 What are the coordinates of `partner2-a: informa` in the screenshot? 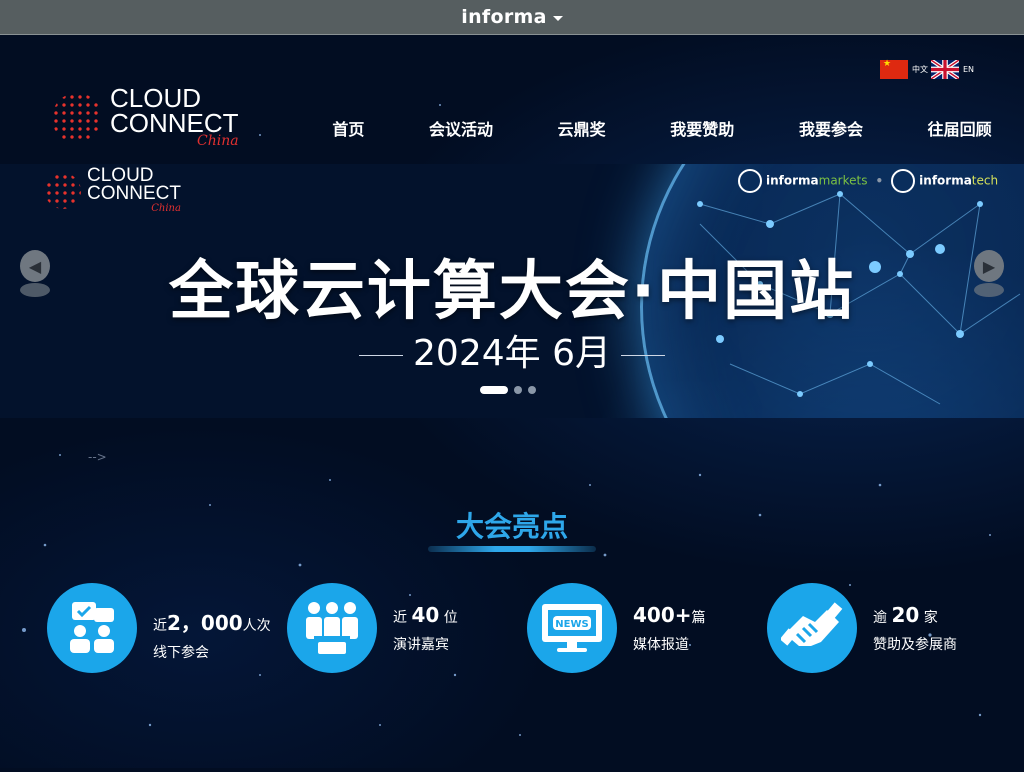 It's located at (945, 180).